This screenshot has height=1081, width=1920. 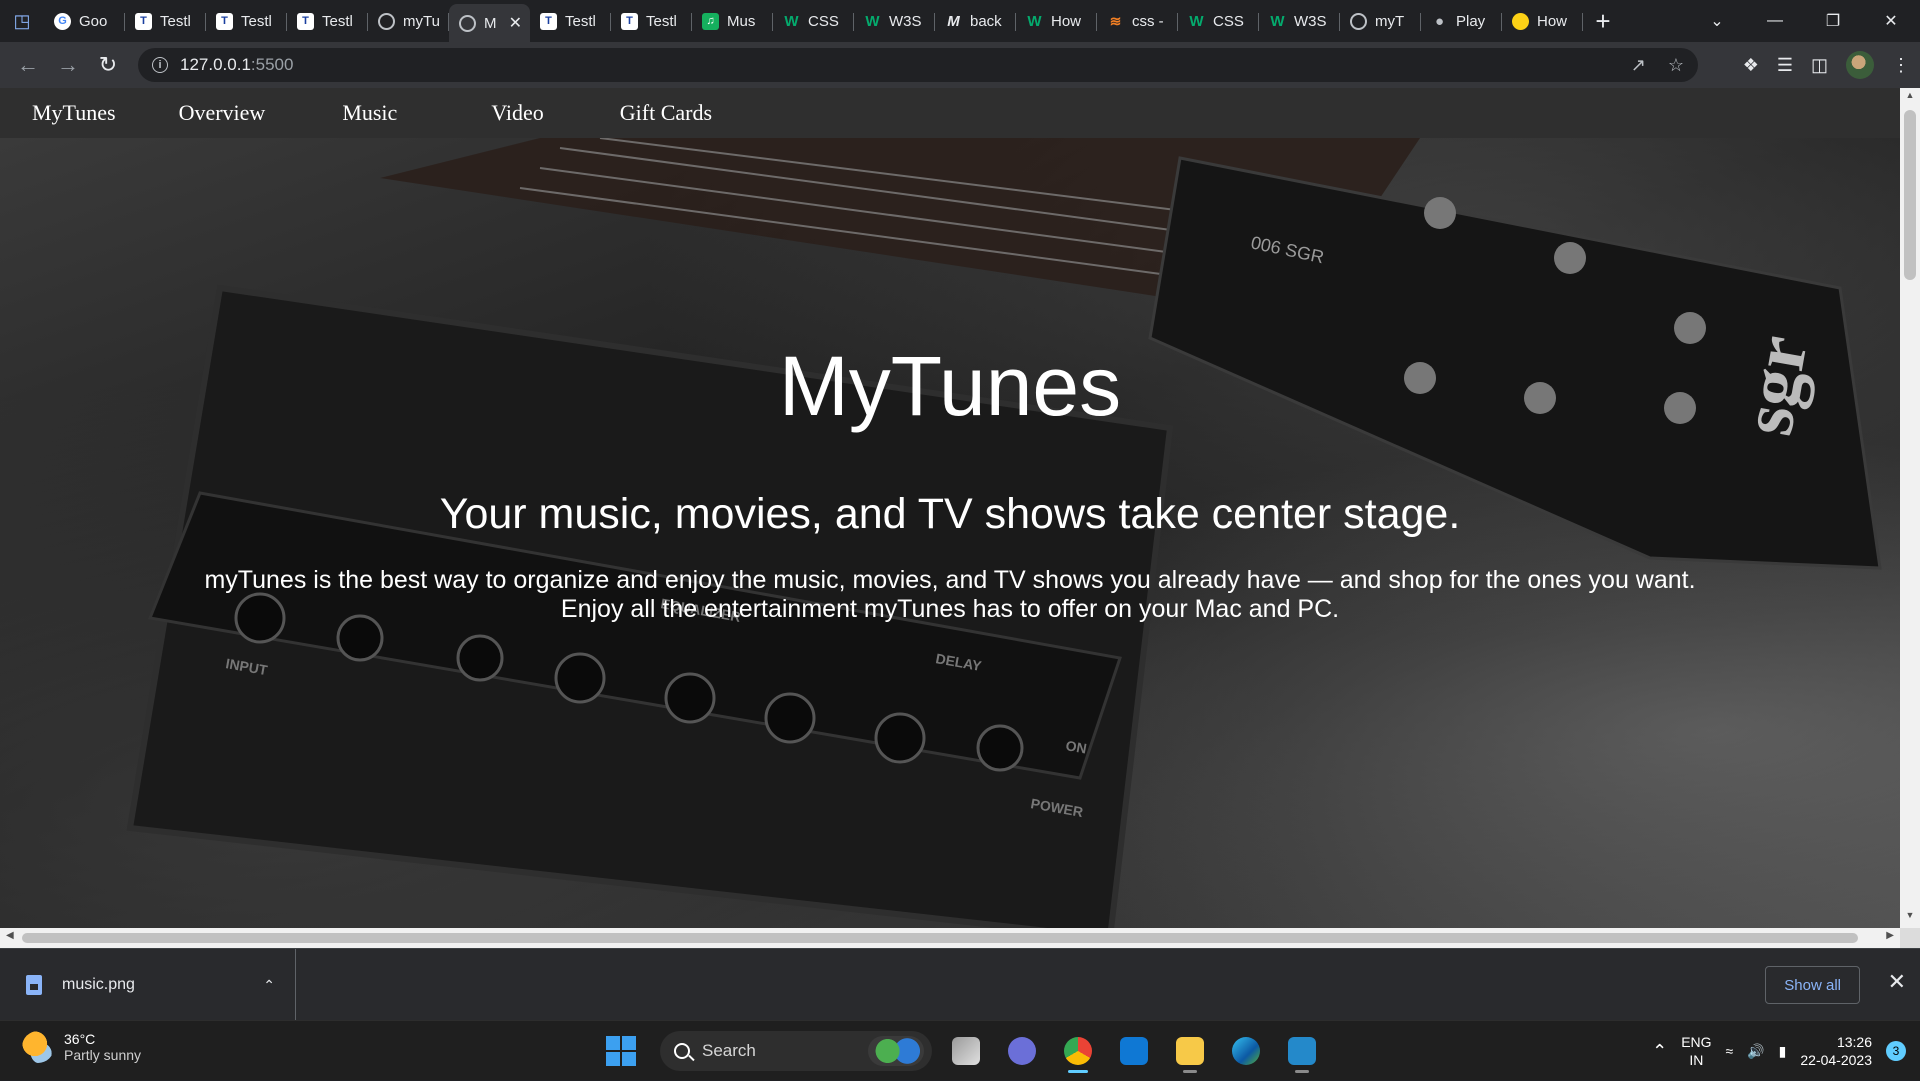 I want to click on teams-chat-icon, so click(x=1022, y=1051).